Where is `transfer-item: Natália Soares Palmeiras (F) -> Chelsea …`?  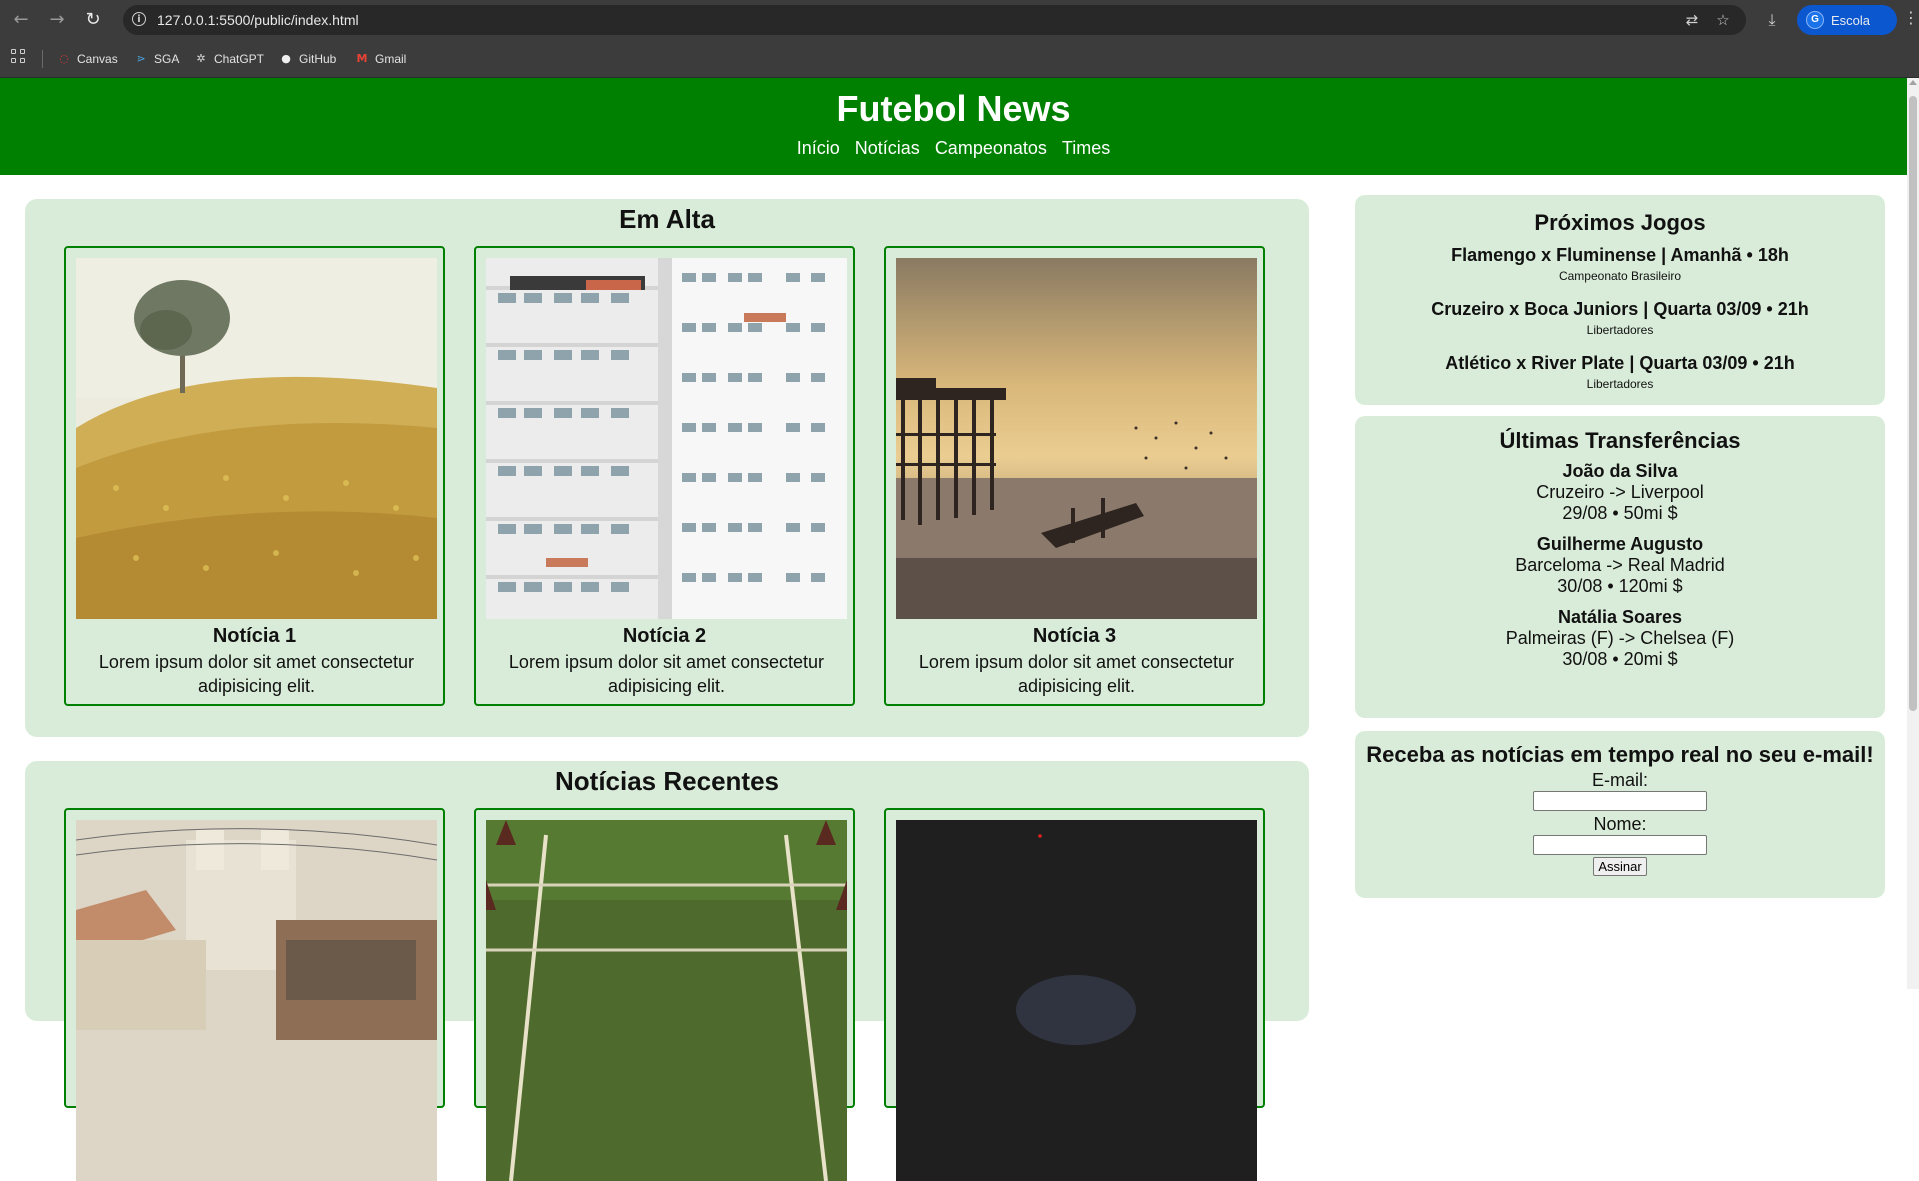 transfer-item: Natália Soares Palmeiras (F) -> Chelsea … is located at coordinates (1620, 638).